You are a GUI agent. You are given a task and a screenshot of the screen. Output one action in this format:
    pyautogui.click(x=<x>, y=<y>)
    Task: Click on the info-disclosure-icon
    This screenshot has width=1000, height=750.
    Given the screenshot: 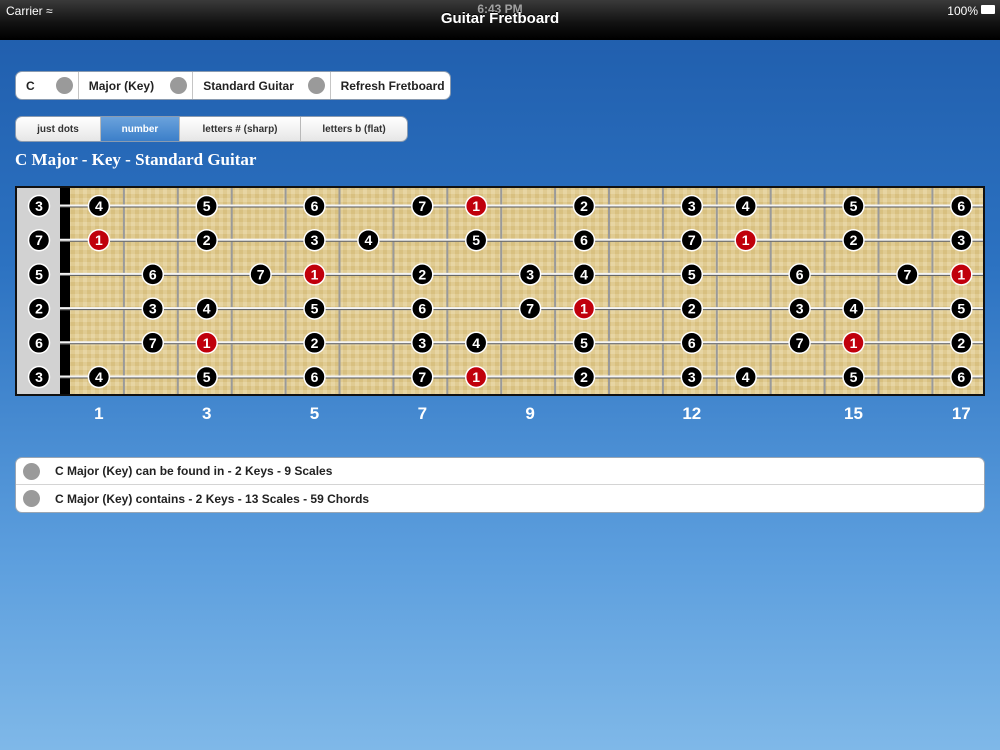 What is the action you would take?
    pyautogui.click(x=31, y=498)
    